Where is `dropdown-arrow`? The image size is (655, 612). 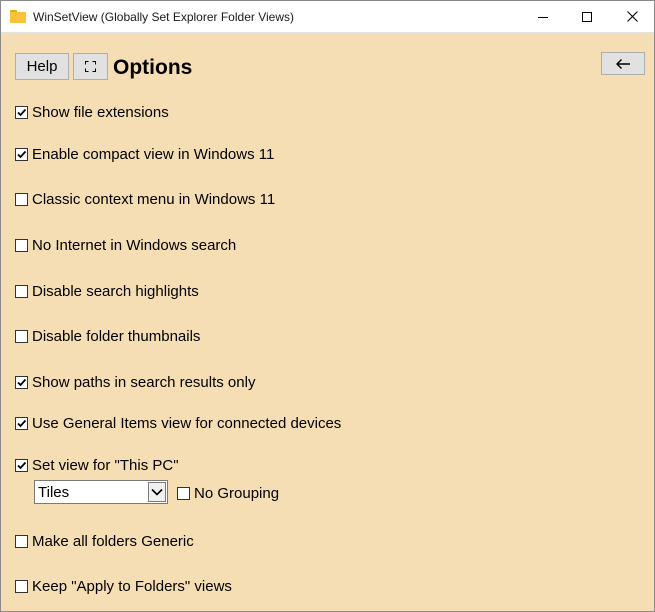 dropdown-arrow is located at coordinates (157, 492).